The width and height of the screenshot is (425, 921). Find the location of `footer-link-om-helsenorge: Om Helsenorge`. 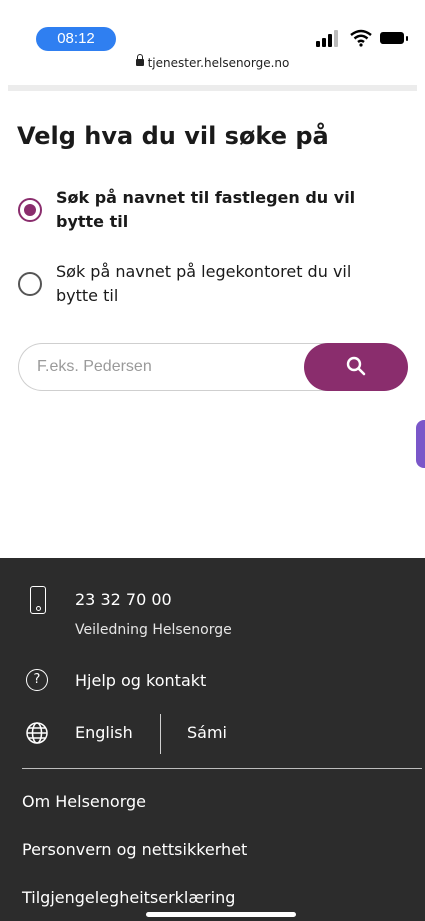

footer-link-om-helsenorge: Om Helsenorge is located at coordinates (84, 801).